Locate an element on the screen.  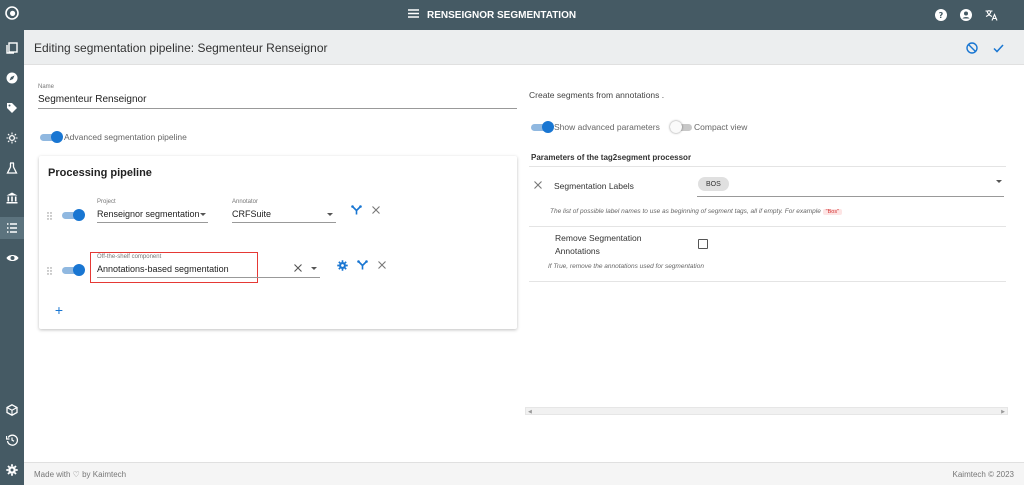
labels-dropdown-icon is located at coordinates (999, 181).